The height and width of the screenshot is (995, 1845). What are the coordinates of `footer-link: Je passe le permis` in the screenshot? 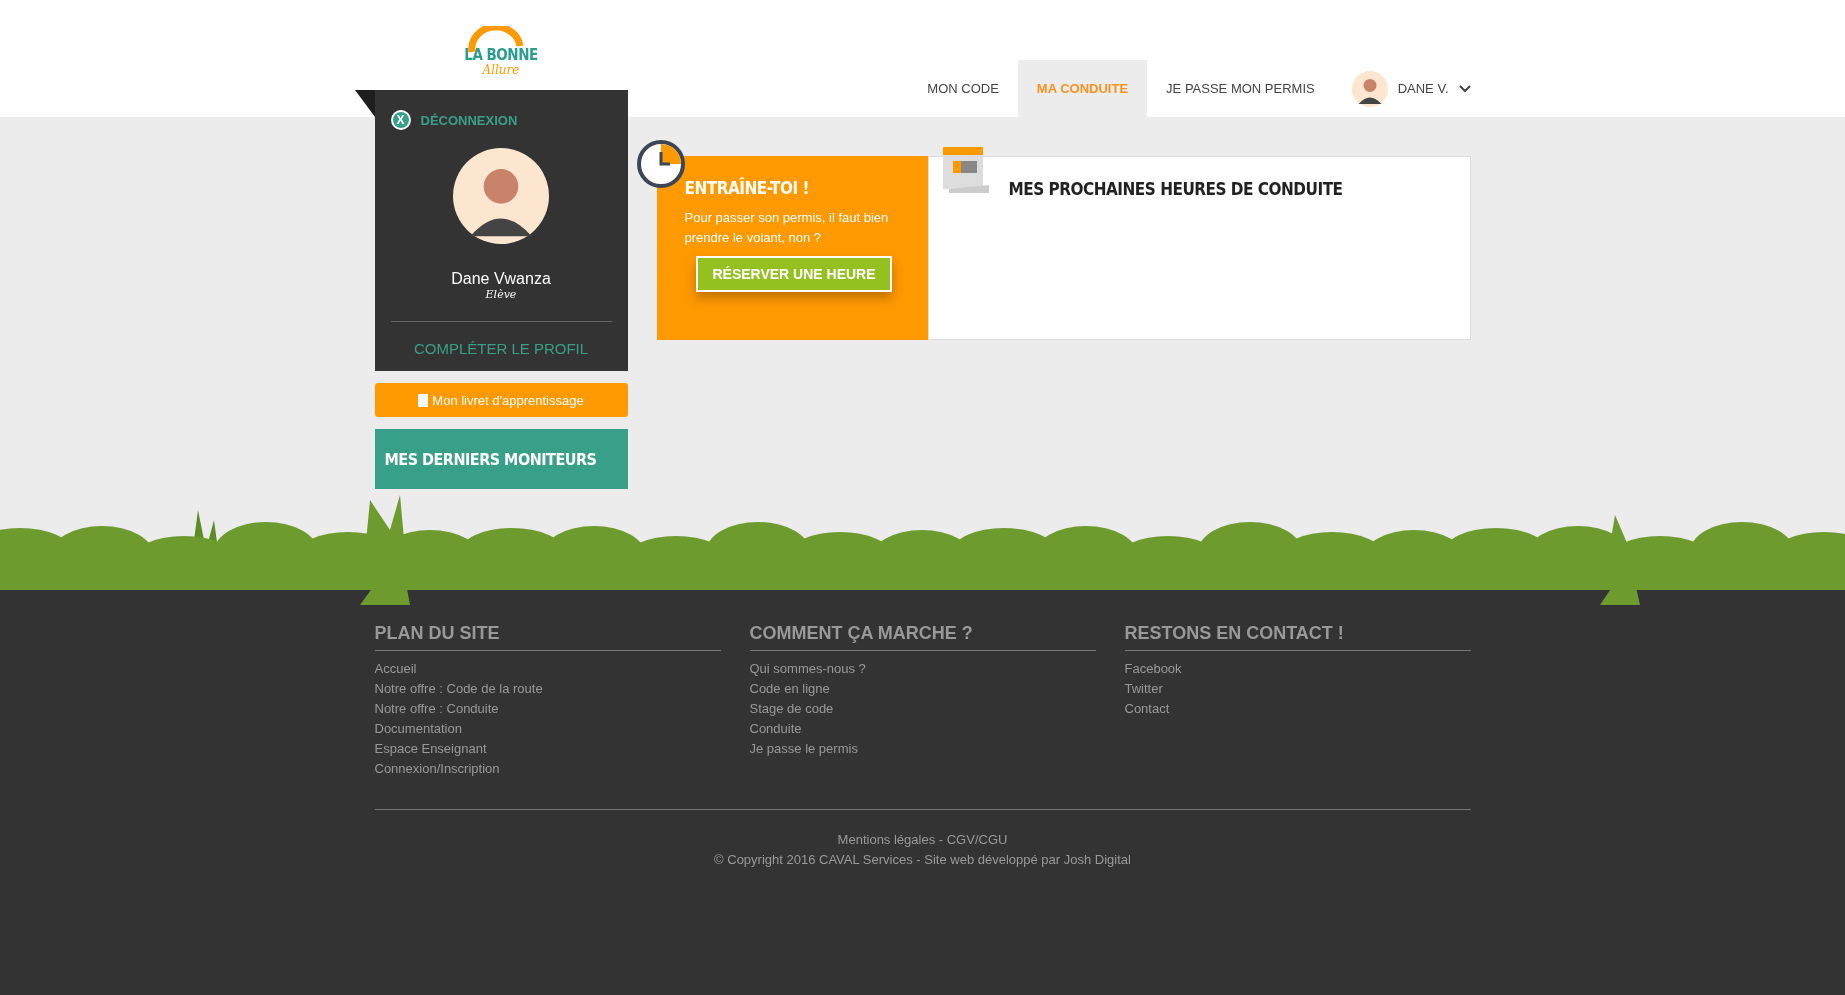 It's located at (803, 749).